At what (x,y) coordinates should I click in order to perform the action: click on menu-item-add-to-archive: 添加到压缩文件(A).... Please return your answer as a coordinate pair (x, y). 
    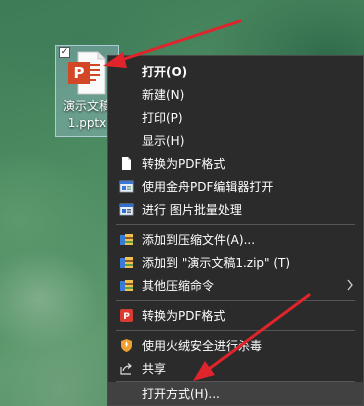
    Looking at the image, I should click on (235, 239).